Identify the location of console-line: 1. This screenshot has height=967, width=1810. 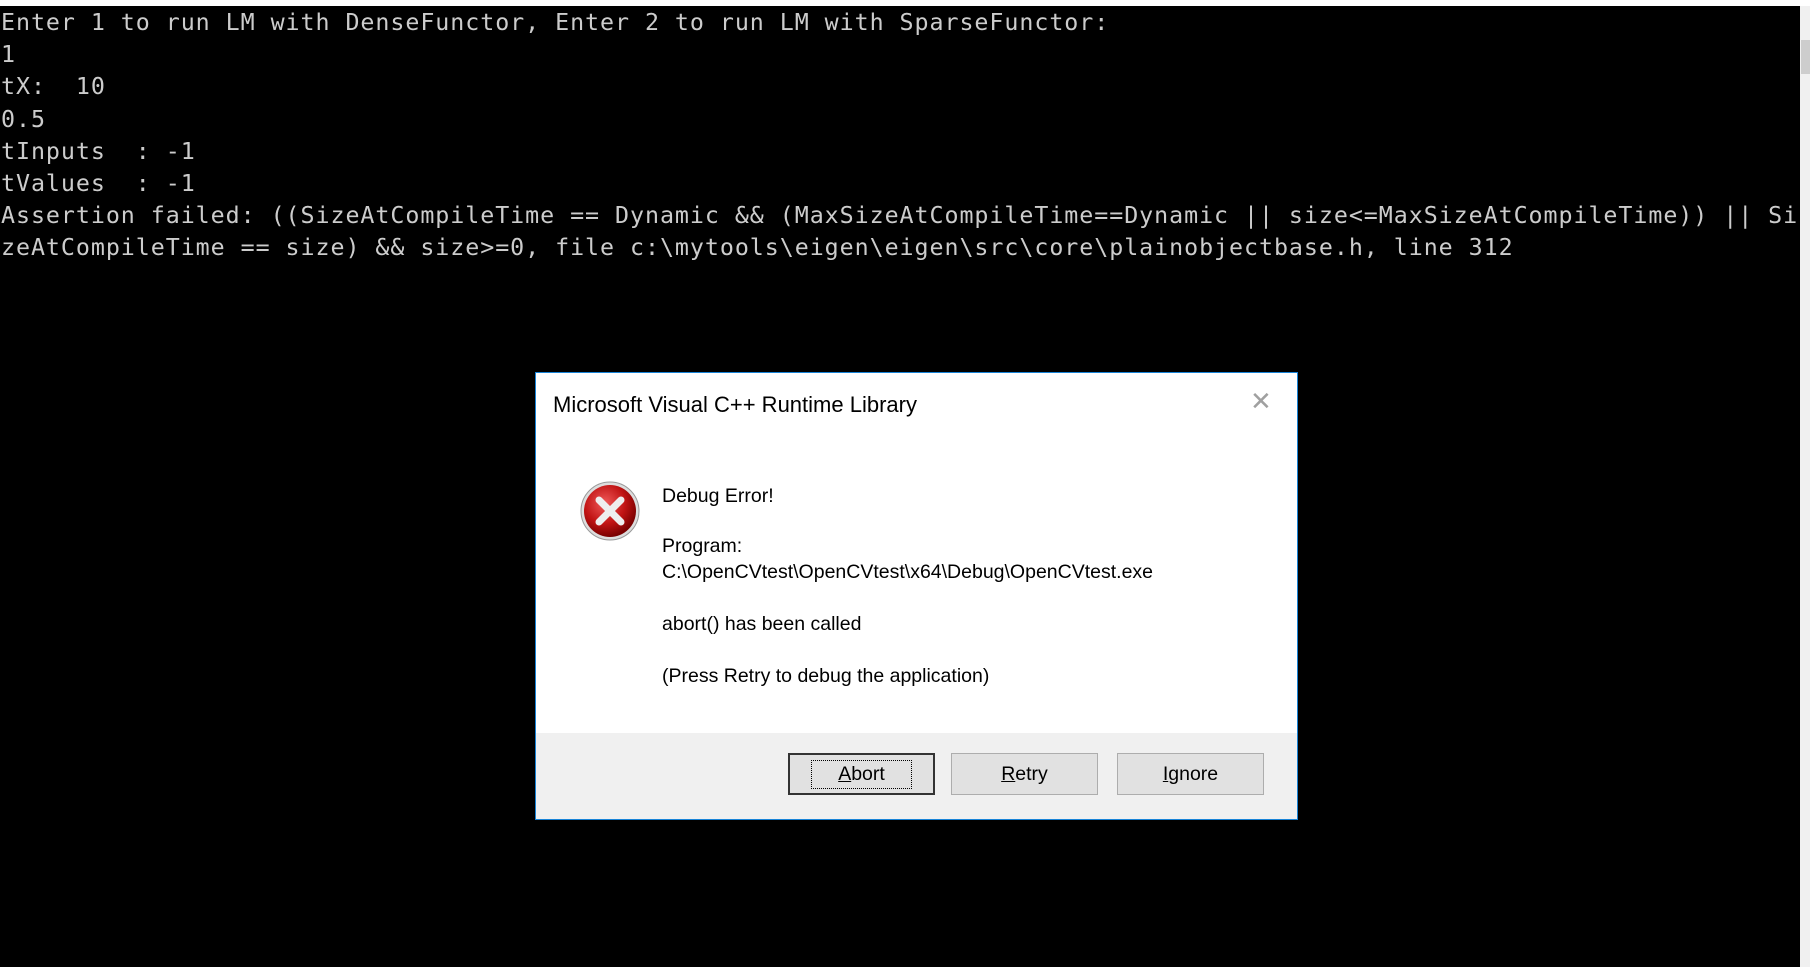
(8, 55).